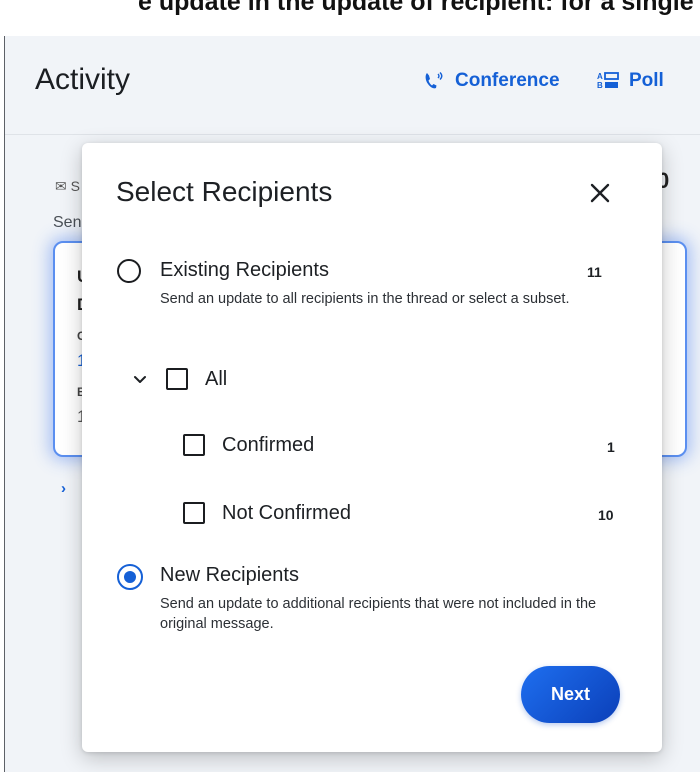  I want to click on message-meta: ✉ S, so click(67, 186).